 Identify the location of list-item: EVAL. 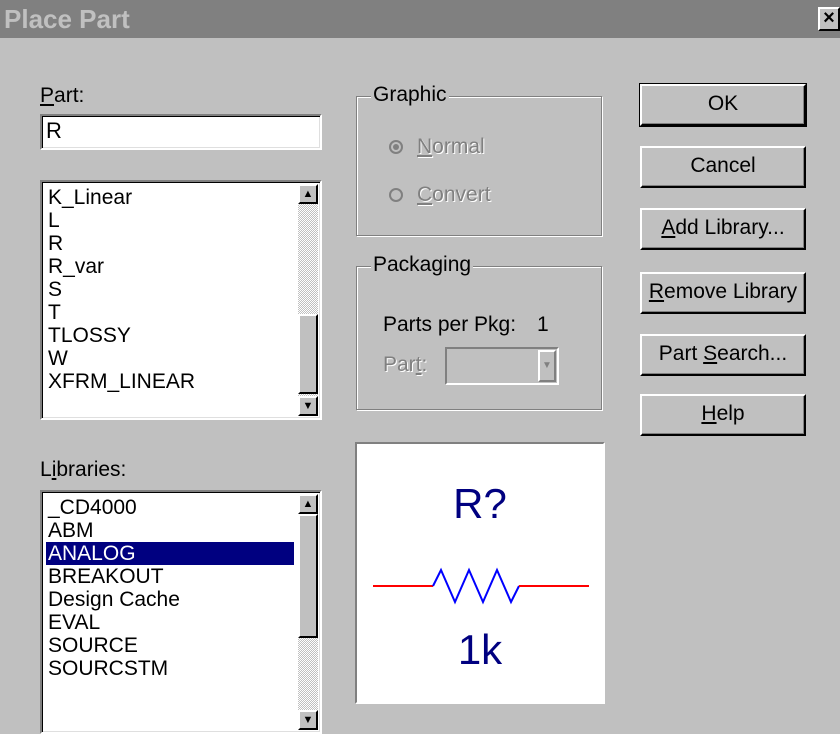
(170, 622).